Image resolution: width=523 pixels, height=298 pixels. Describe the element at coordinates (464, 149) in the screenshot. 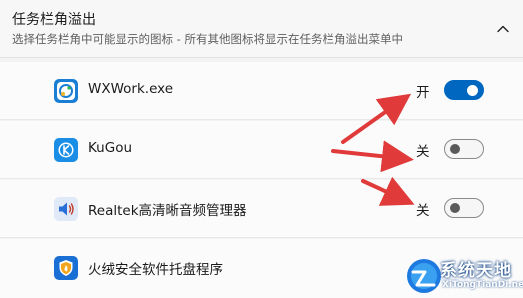

I see `kugou-toggle` at that location.